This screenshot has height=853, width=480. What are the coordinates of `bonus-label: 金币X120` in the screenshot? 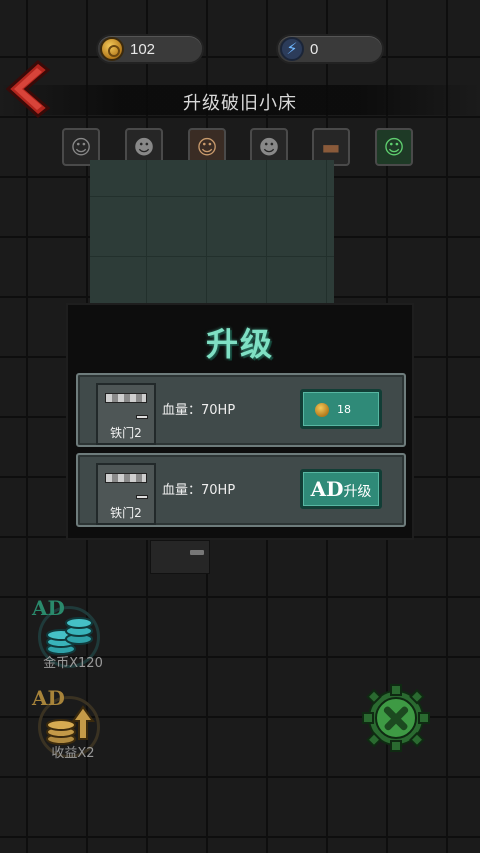 It's located at (73, 663).